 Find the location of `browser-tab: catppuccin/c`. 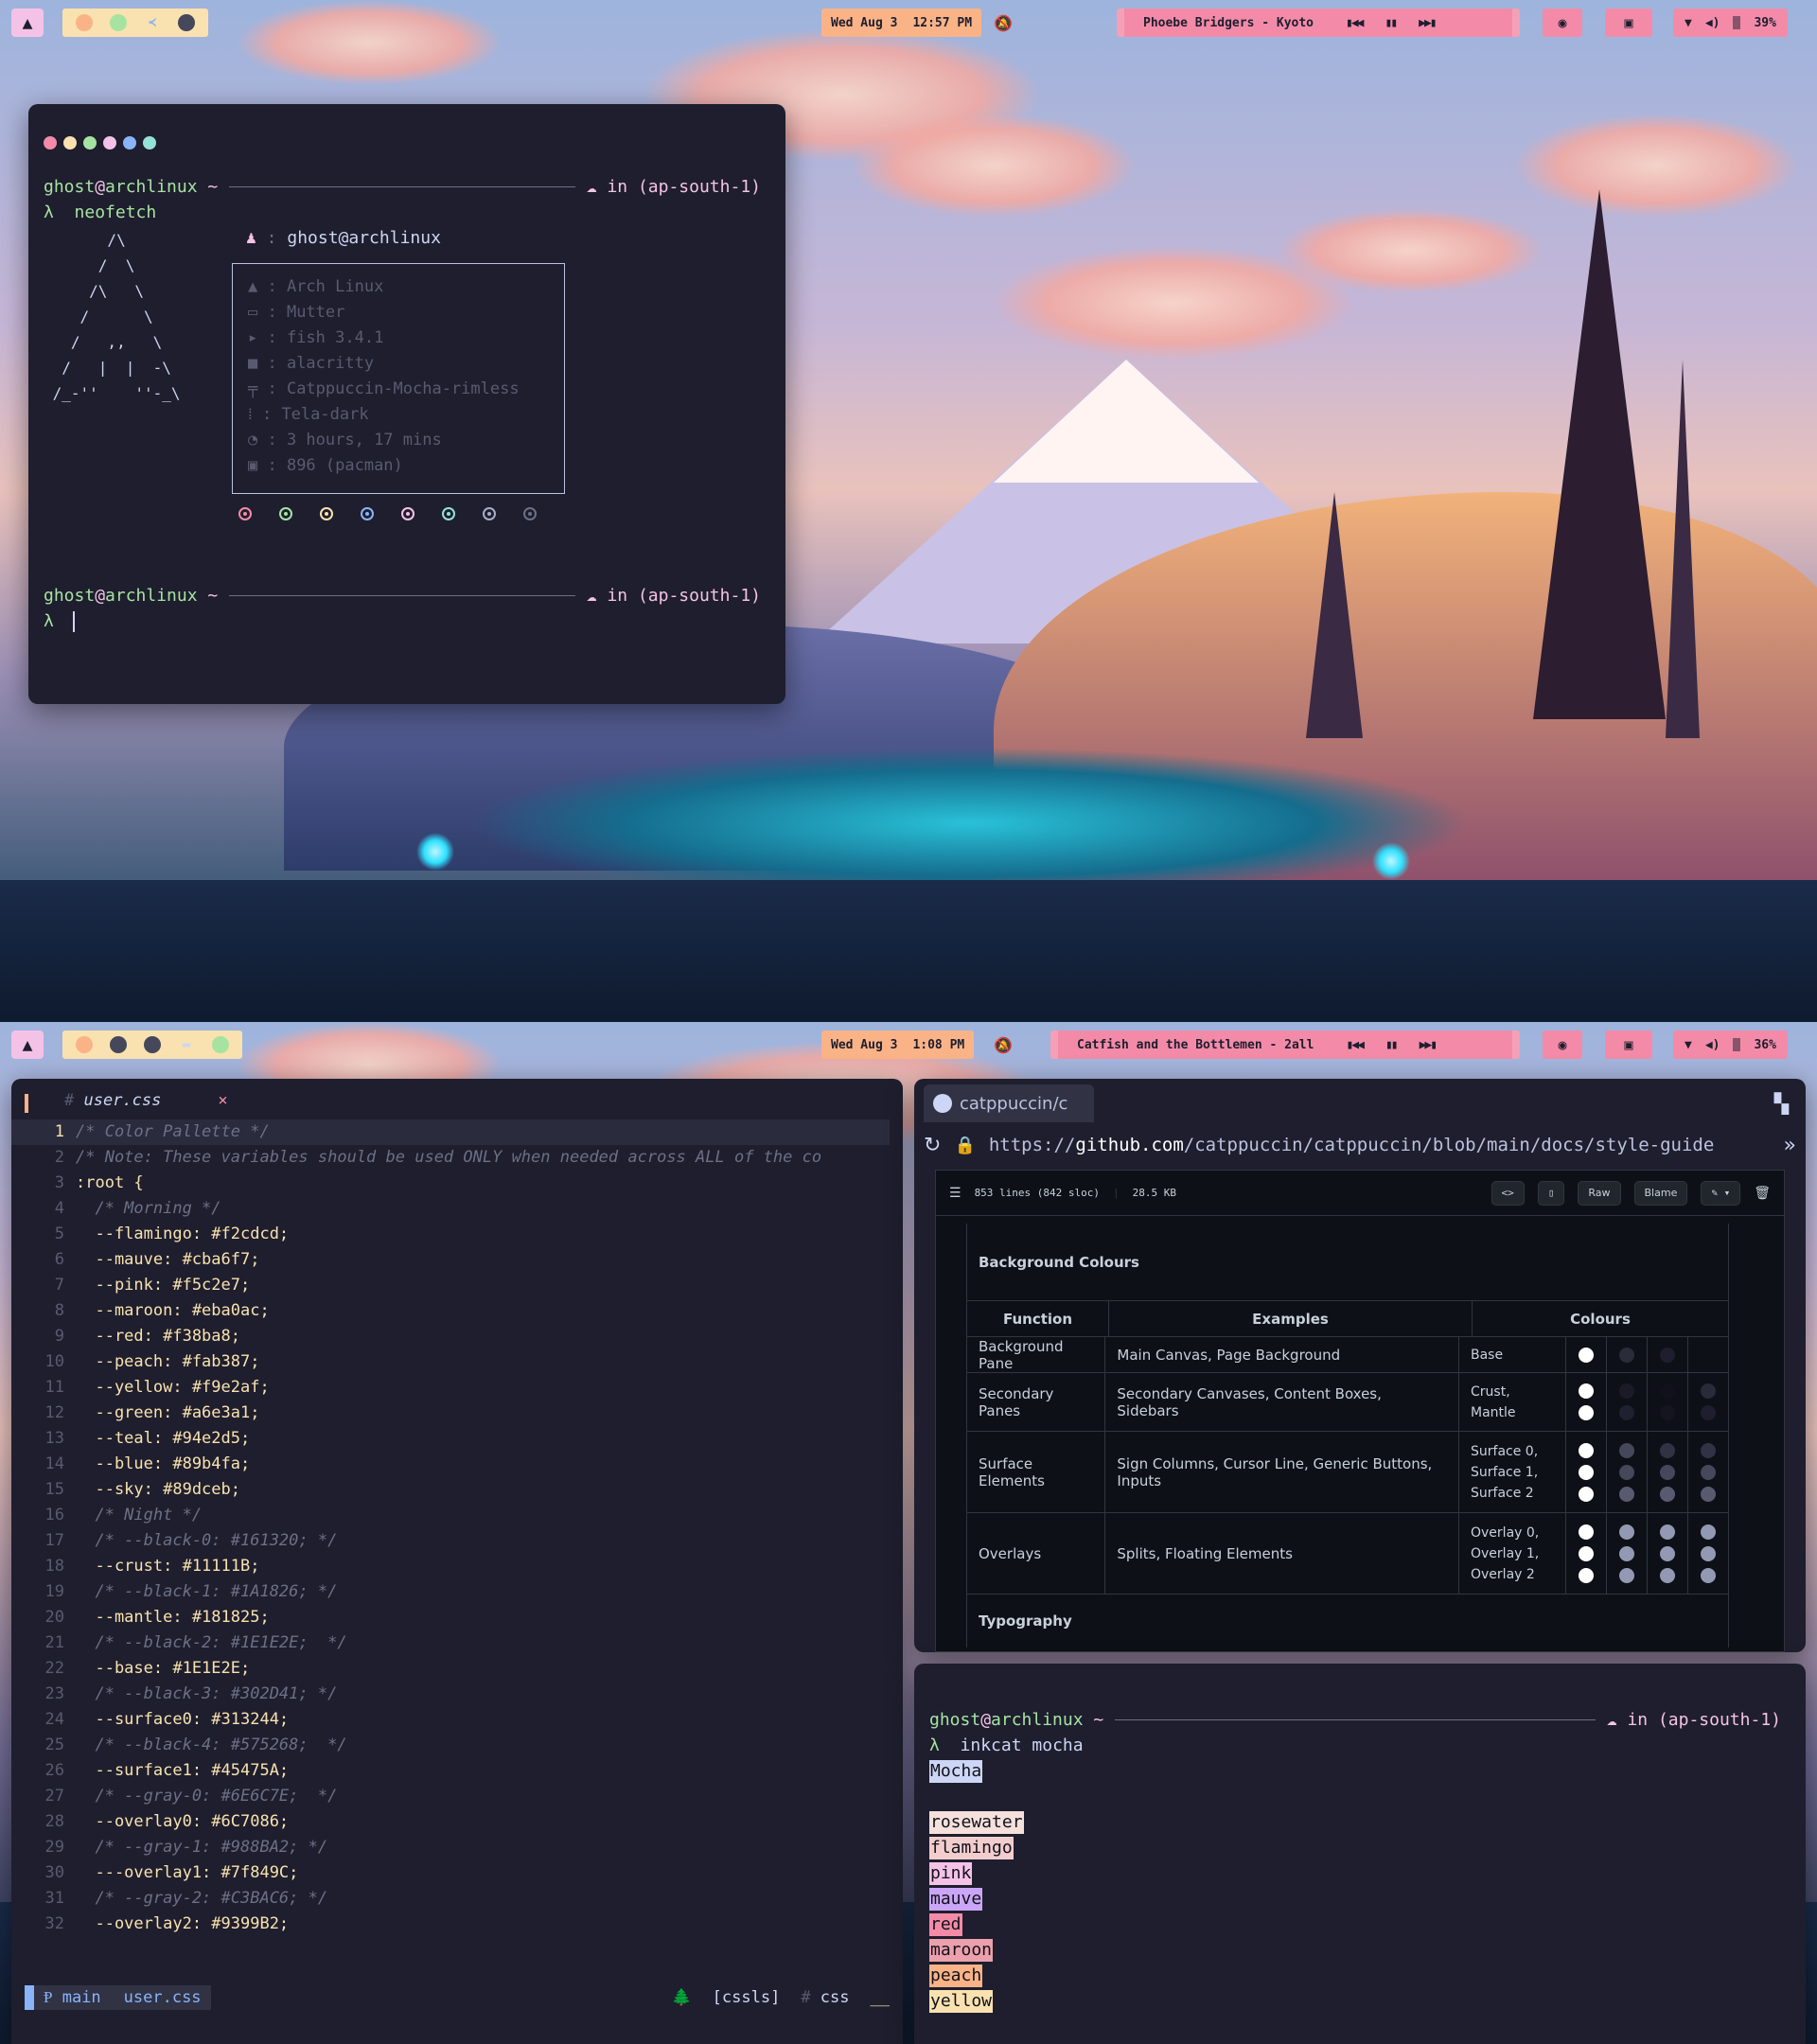

browser-tab: catppuccin/c is located at coordinates (1009, 1103).